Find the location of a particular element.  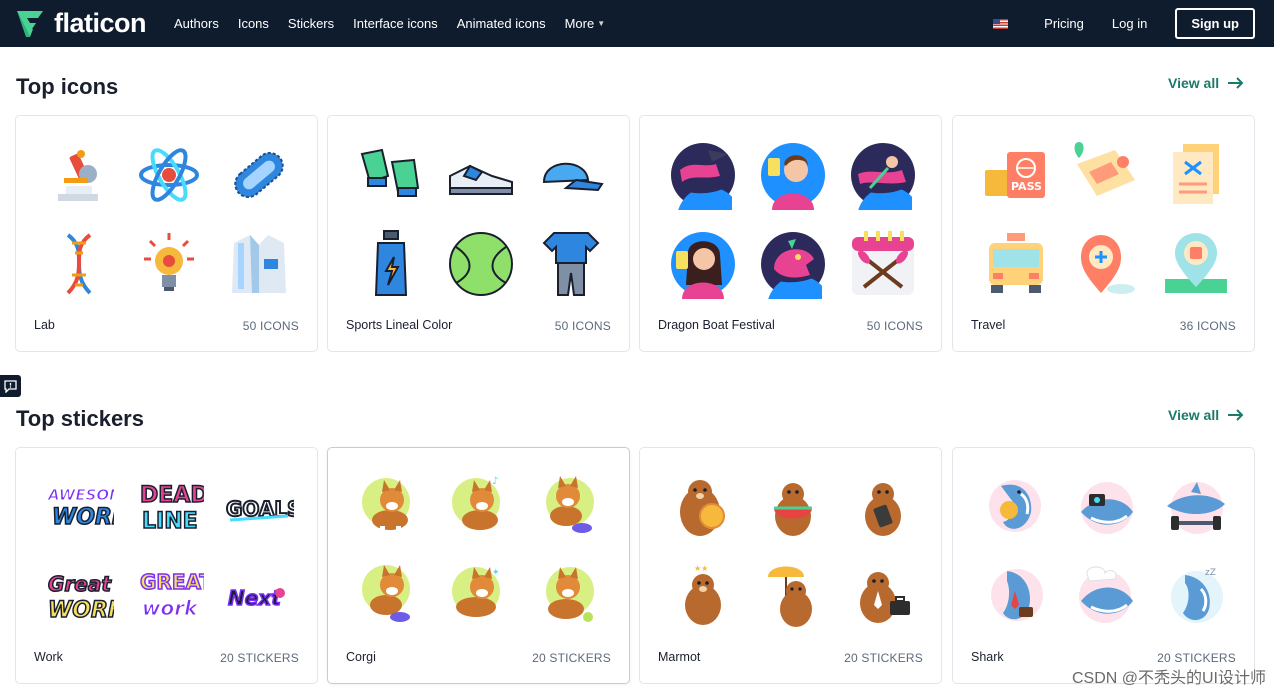

top-icons-title: Top icons is located at coordinates (67, 86).